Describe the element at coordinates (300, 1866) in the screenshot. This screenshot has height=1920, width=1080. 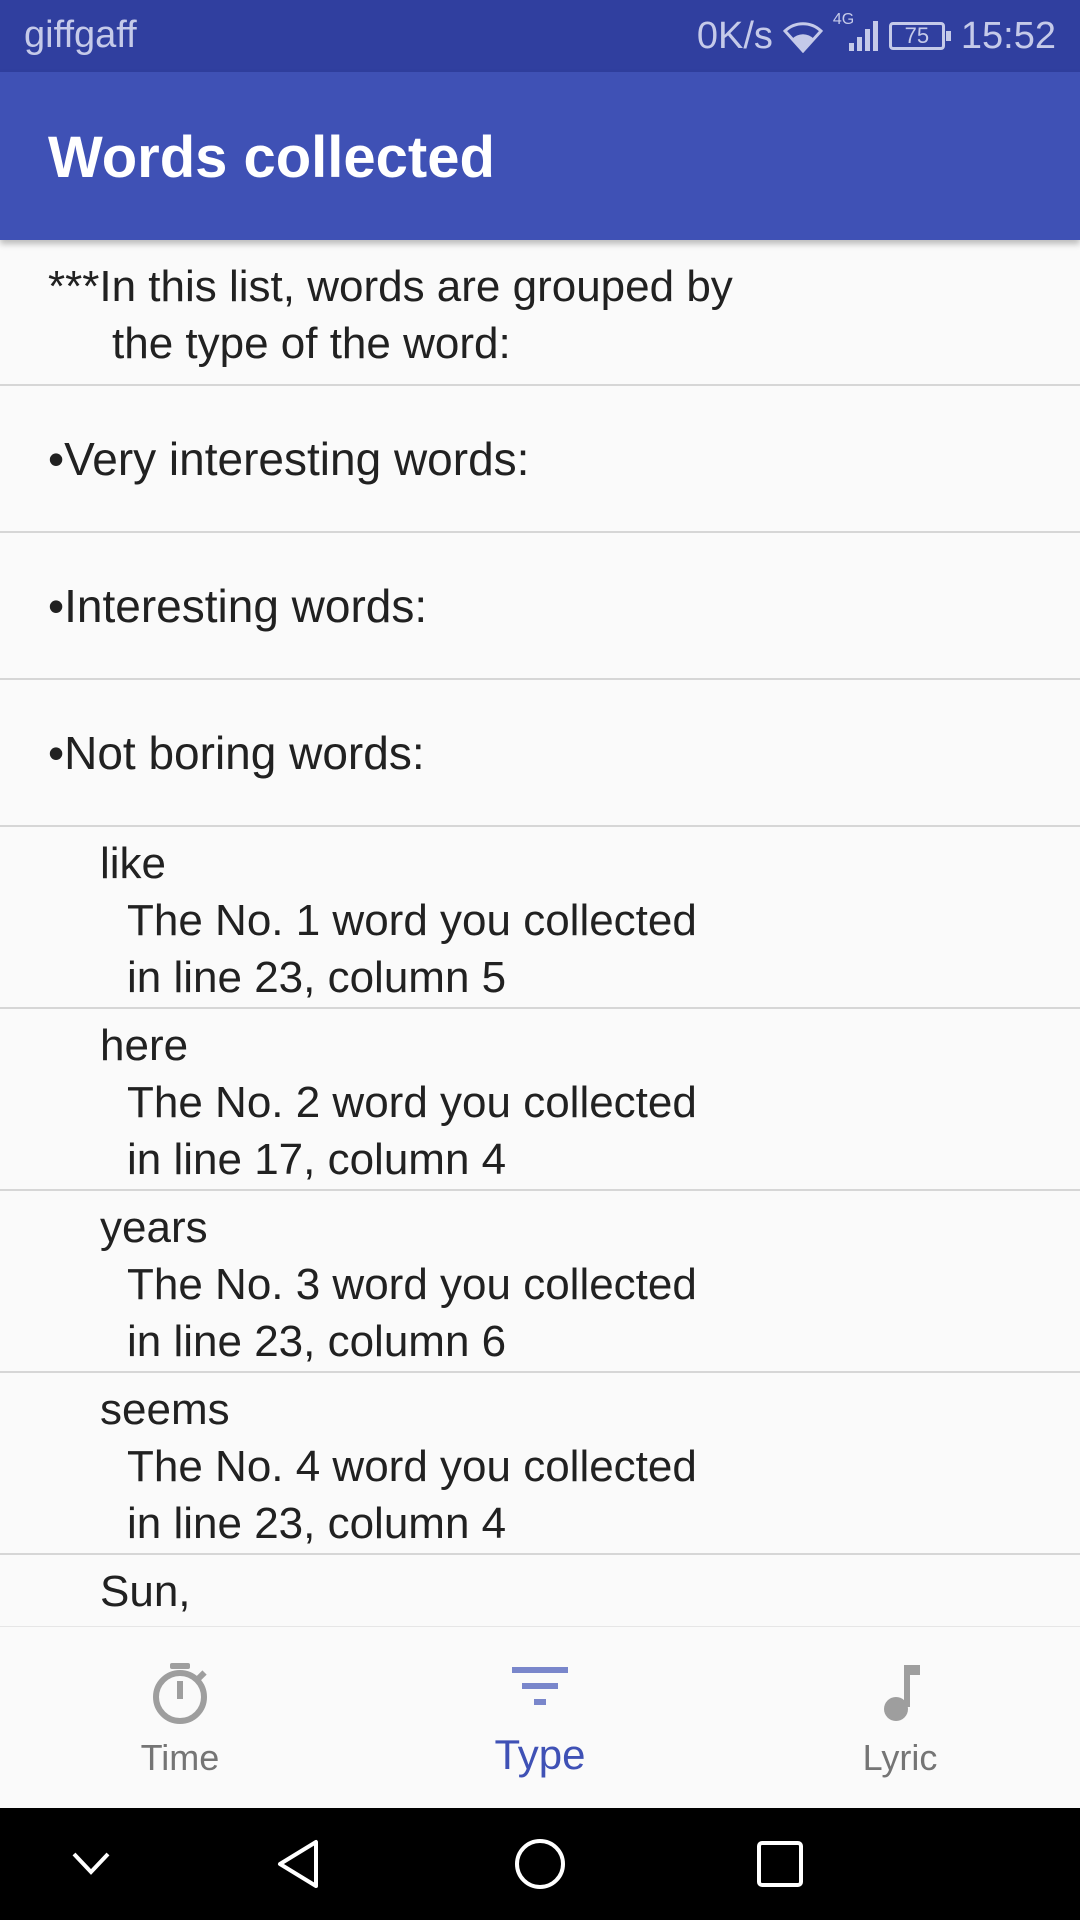
I see `back-icon` at that location.